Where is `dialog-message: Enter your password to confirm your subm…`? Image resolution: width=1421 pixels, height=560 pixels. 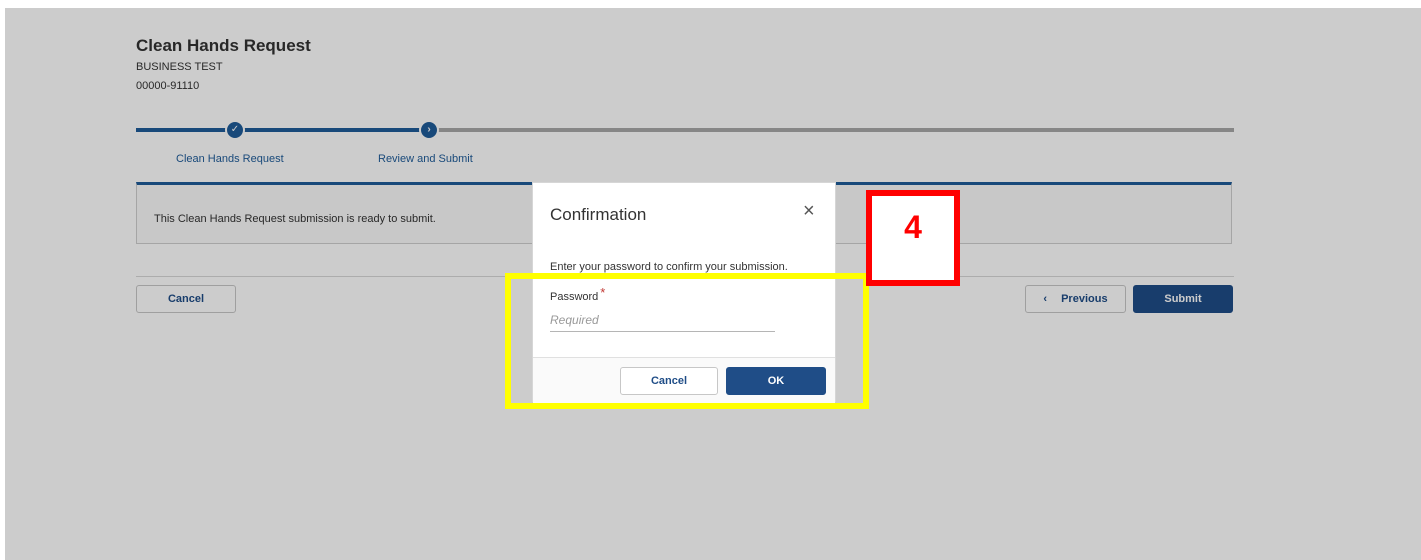
dialog-message: Enter your password to confirm your subm… is located at coordinates (669, 267).